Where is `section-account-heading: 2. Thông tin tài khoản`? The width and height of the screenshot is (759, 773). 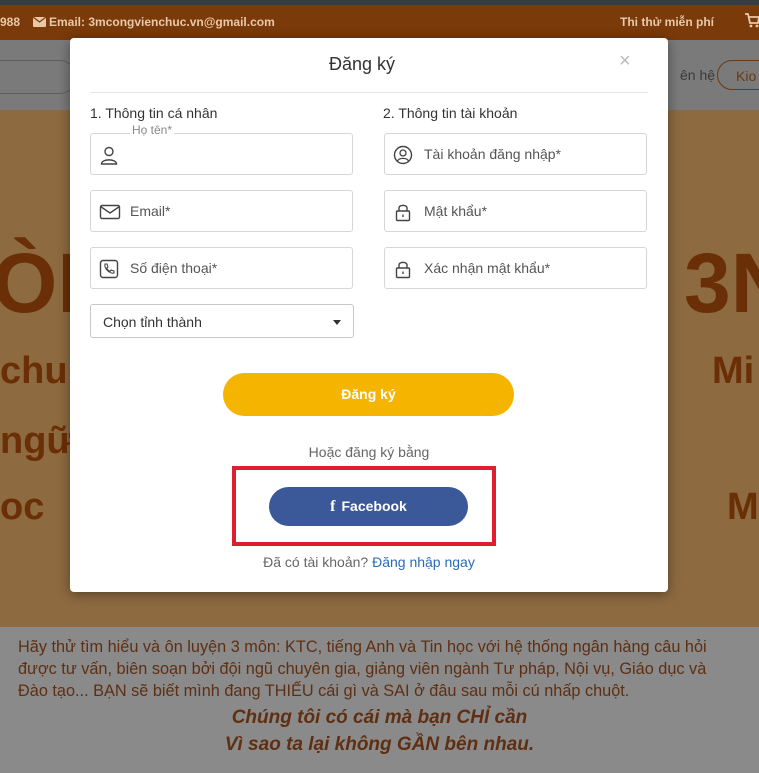 section-account-heading: 2. Thông tin tài khoản is located at coordinates (450, 113).